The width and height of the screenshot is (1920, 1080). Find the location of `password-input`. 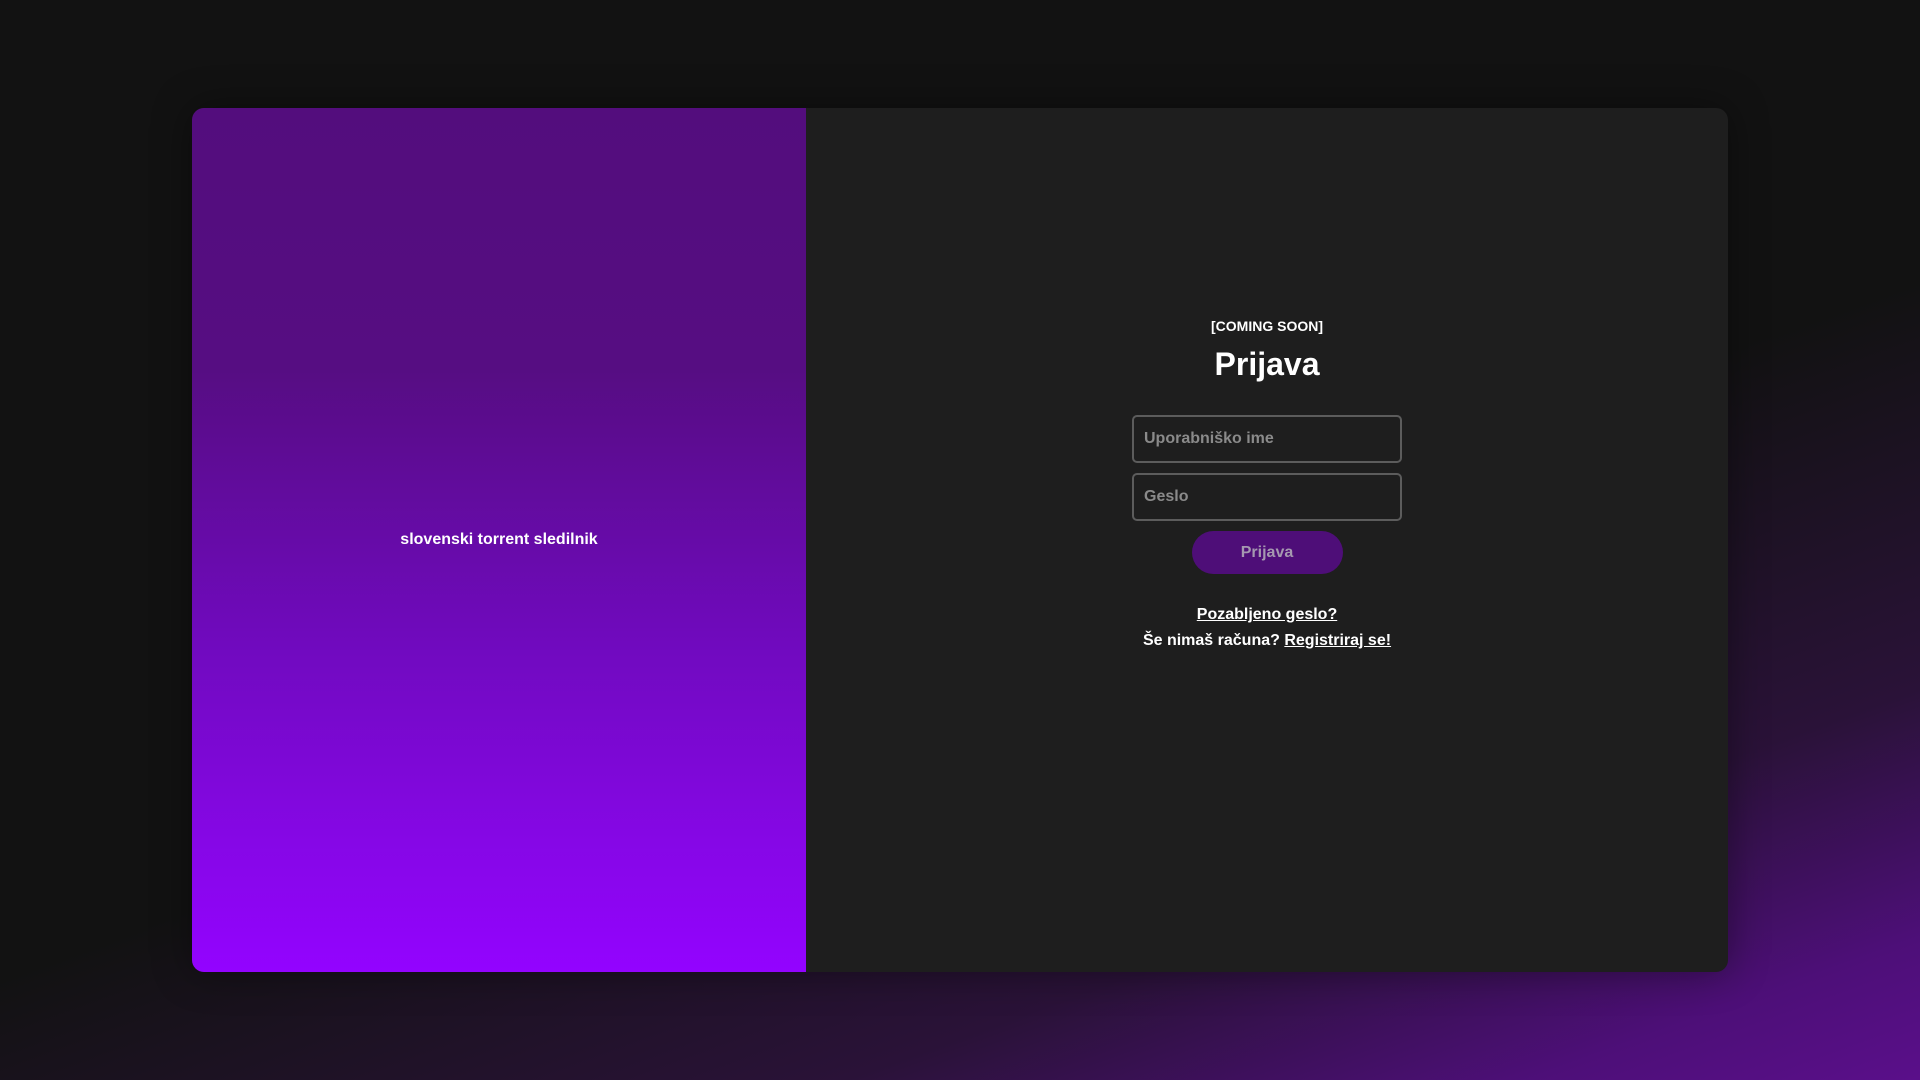

password-input is located at coordinates (1267, 497).